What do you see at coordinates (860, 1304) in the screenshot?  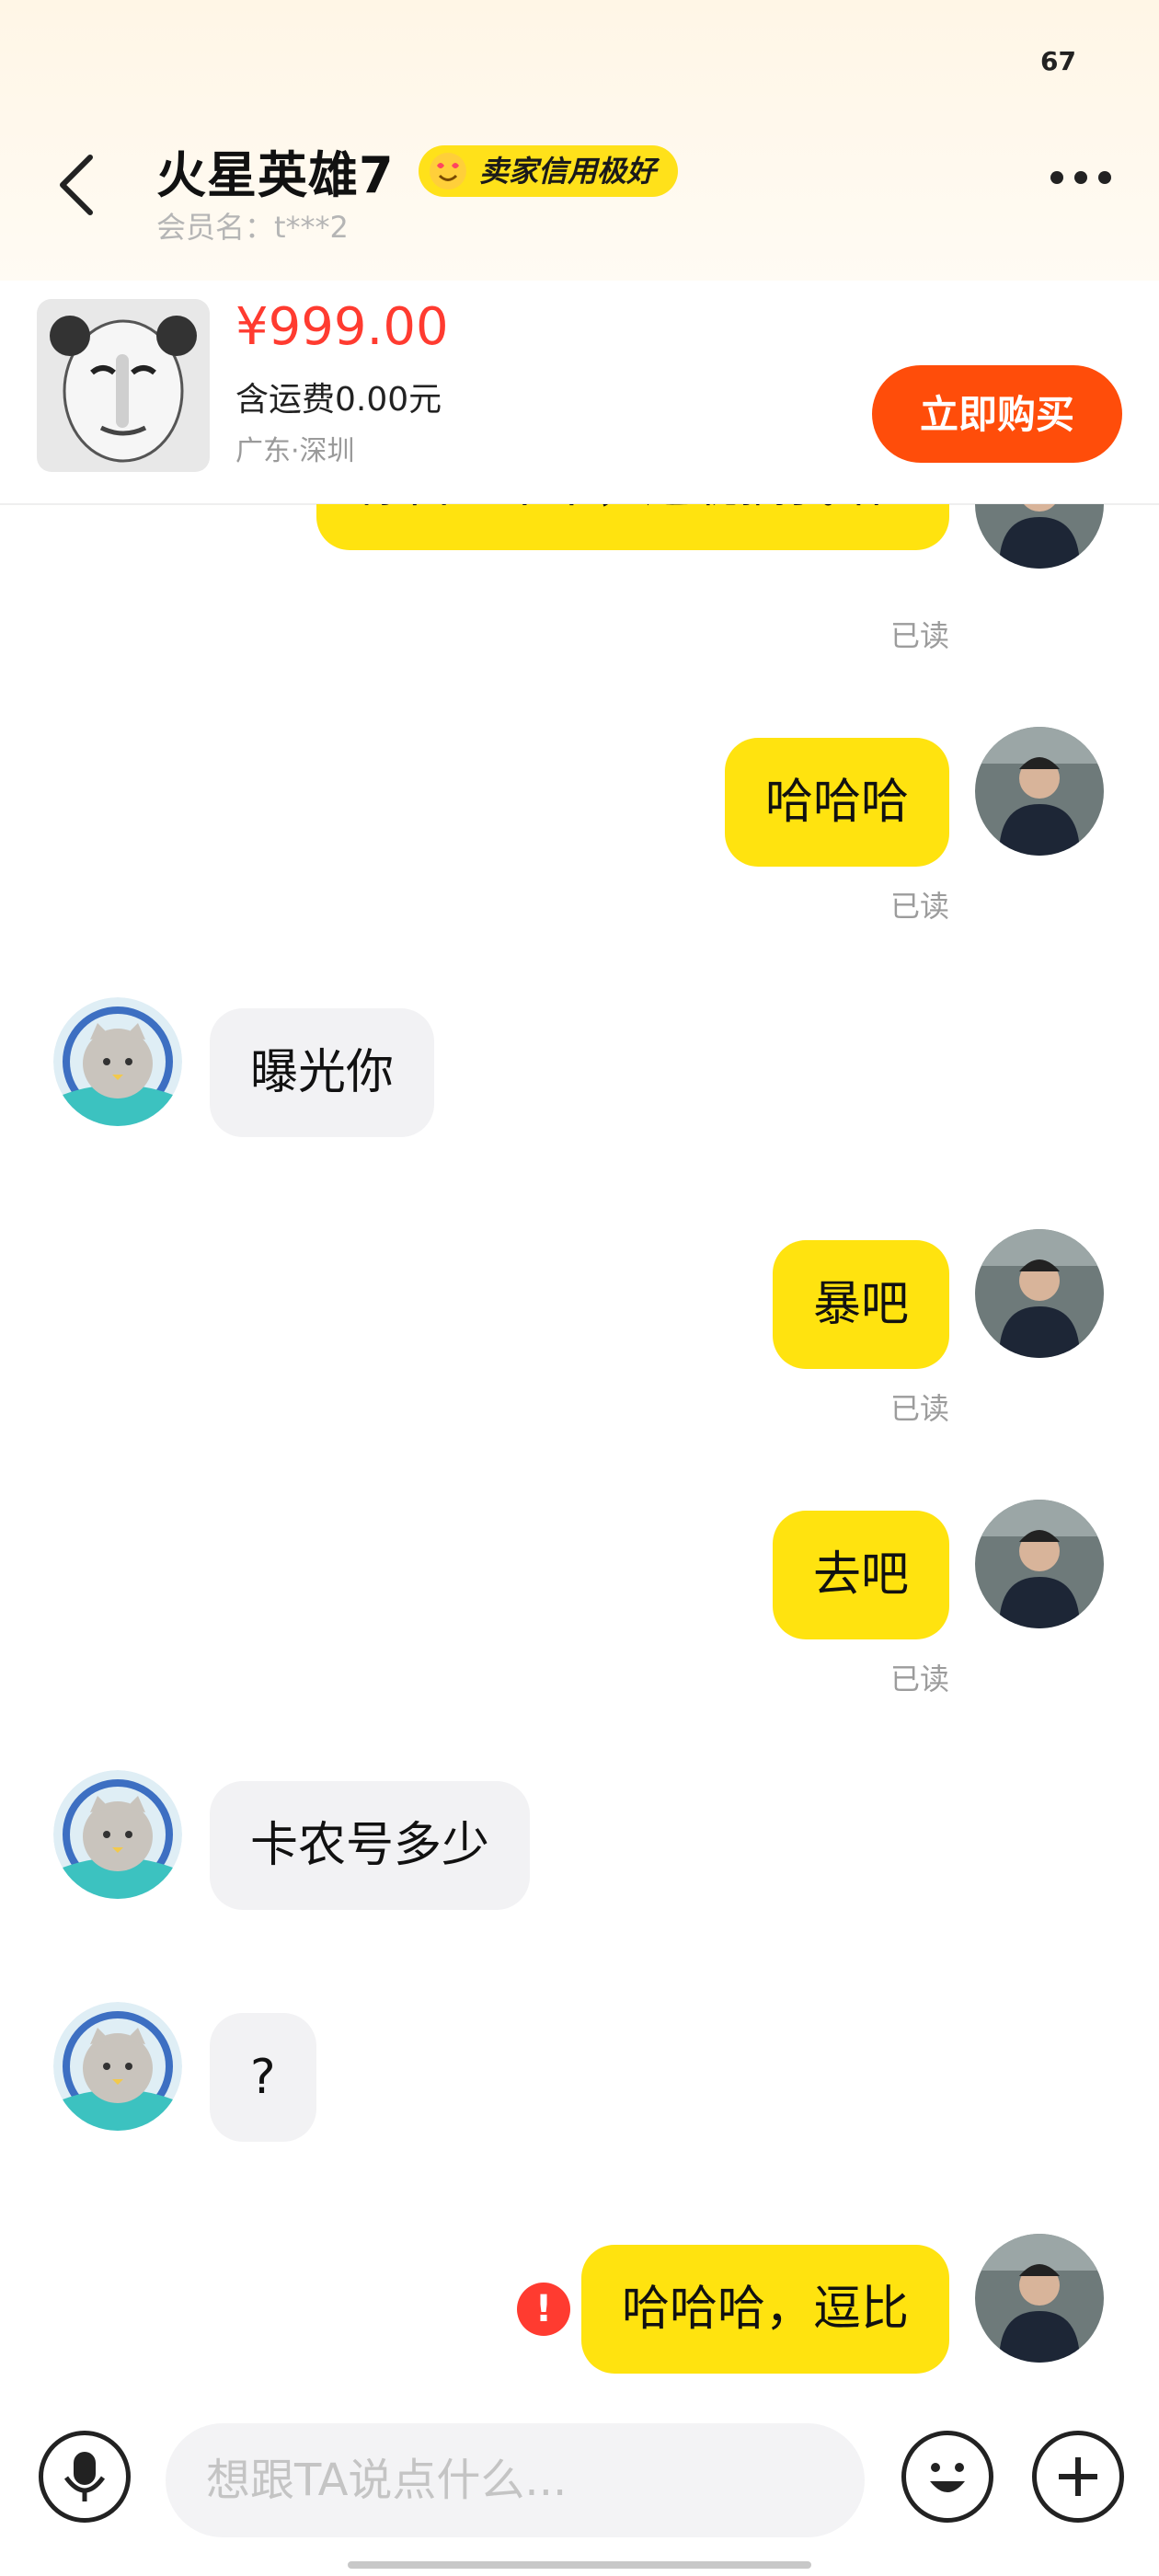 I see `message-bubble: 暴吧` at bounding box center [860, 1304].